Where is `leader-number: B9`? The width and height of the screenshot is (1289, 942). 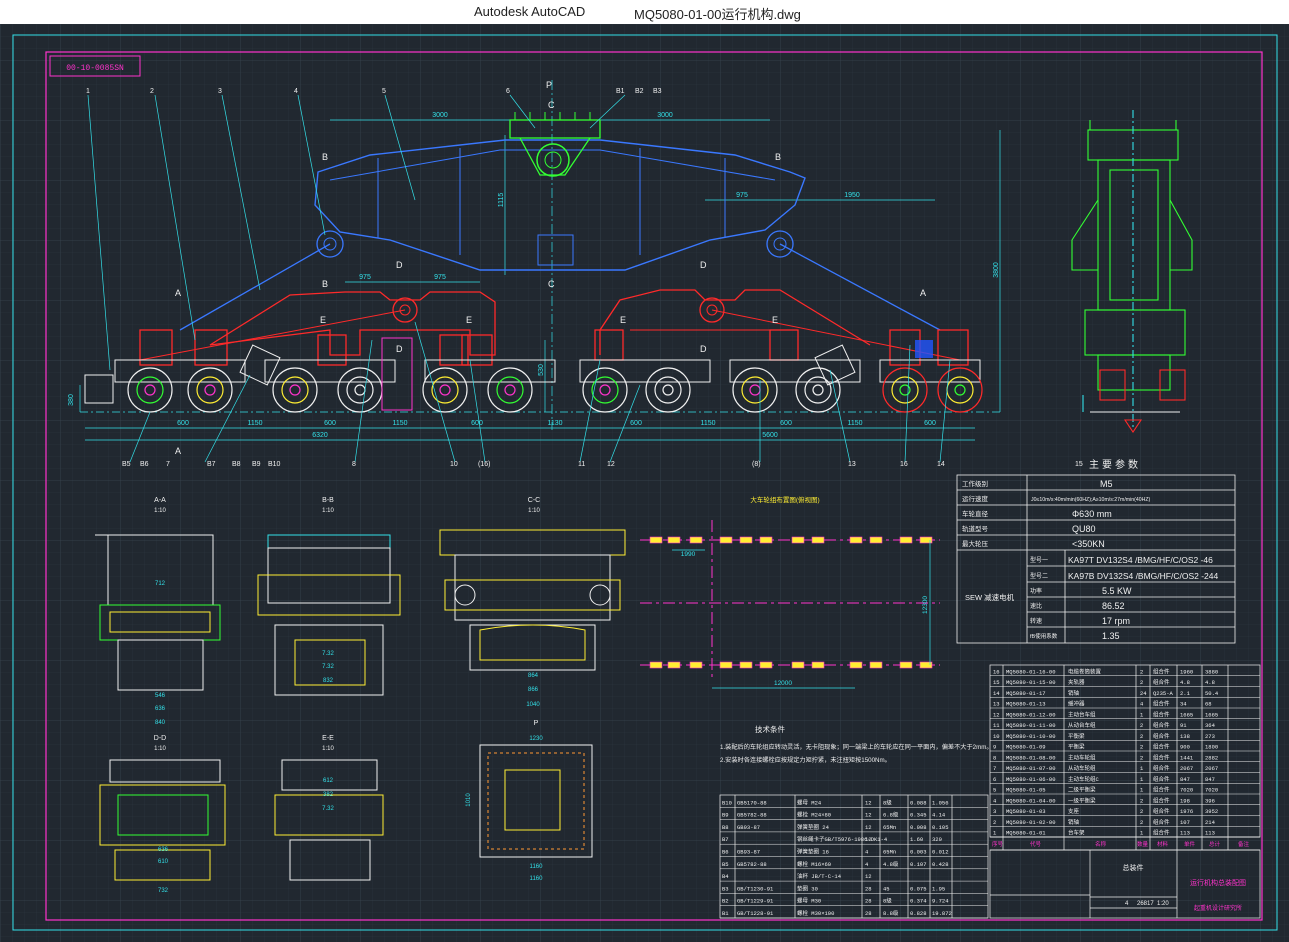 leader-number: B9 is located at coordinates (256, 464).